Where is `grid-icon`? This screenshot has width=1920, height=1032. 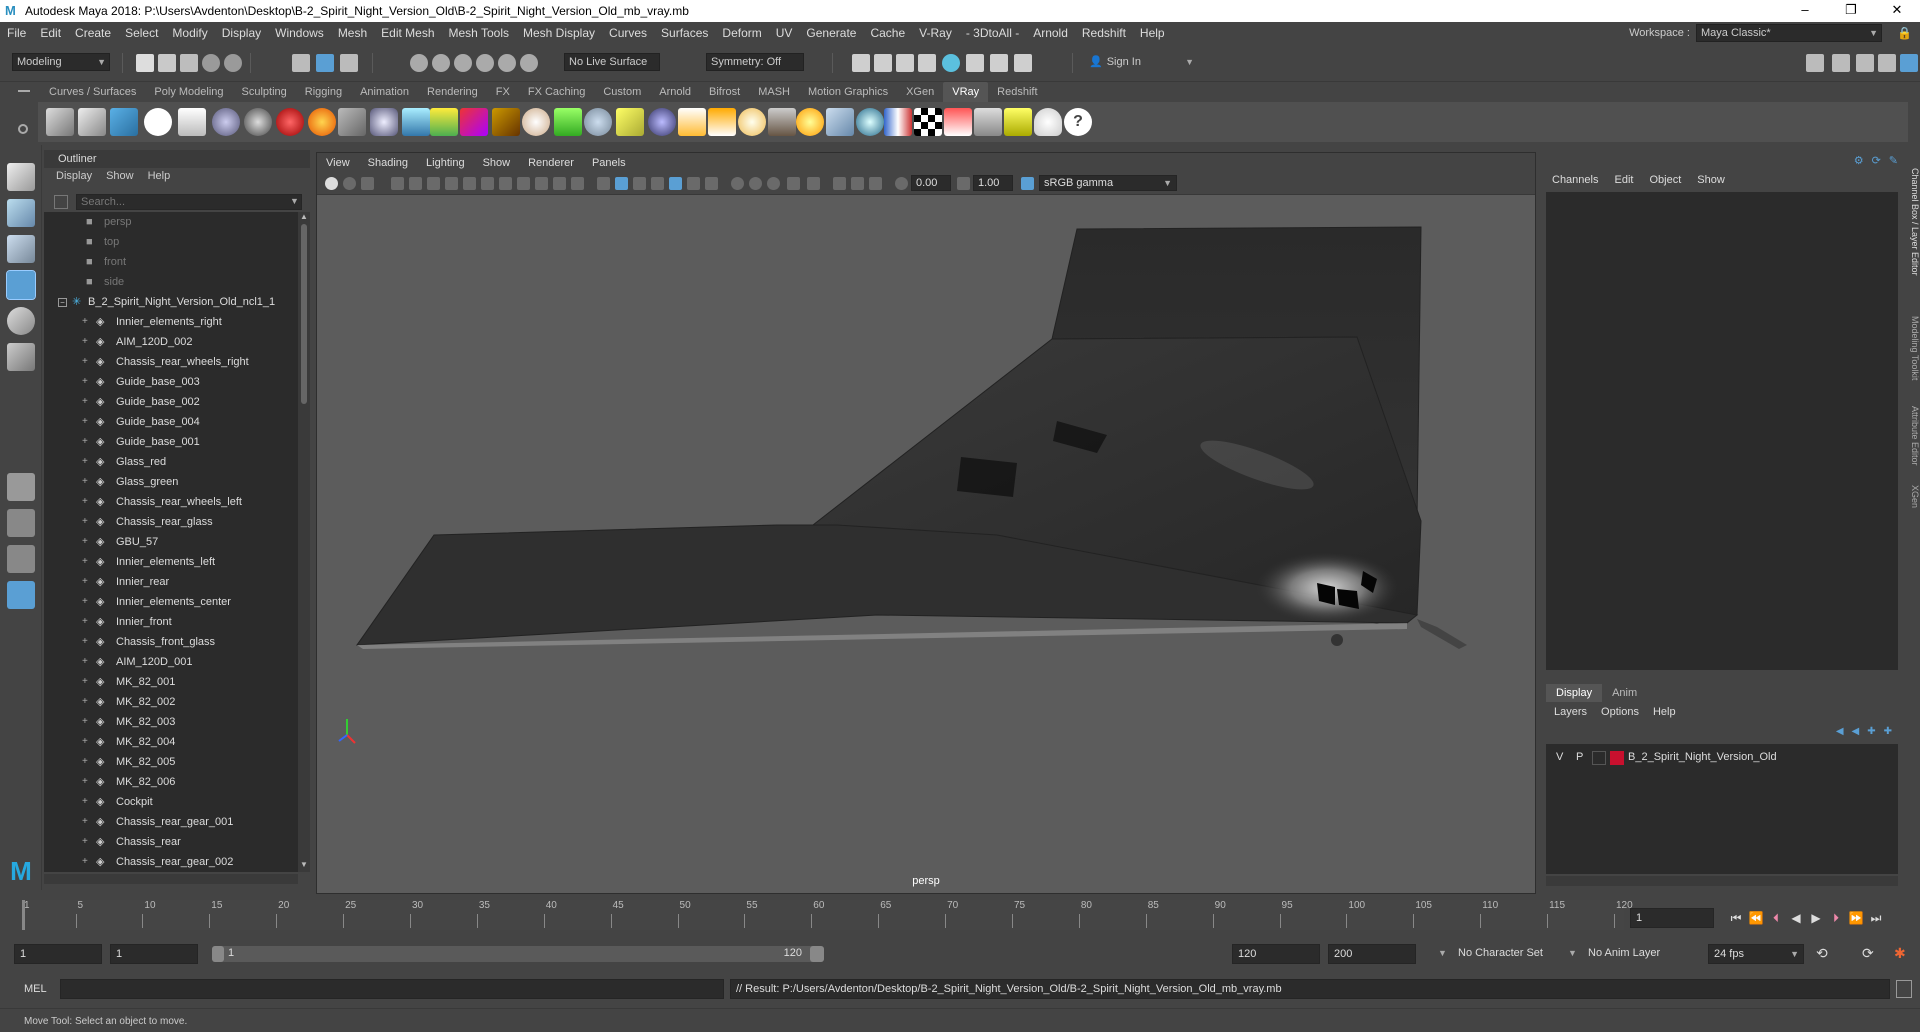 grid-icon is located at coordinates (469, 183).